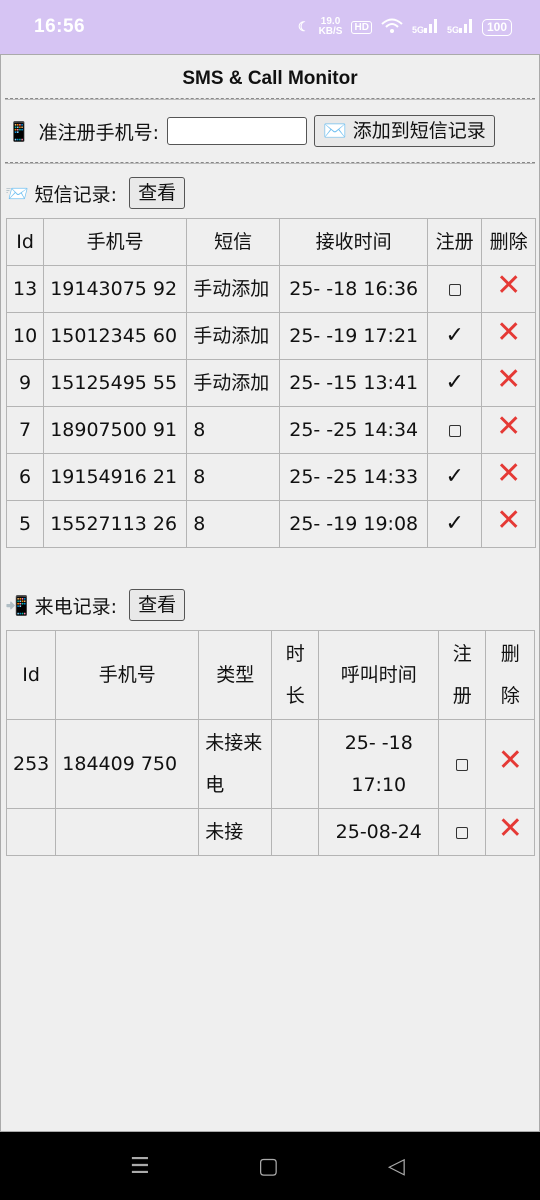 This screenshot has width=540, height=1200. What do you see at coordinates (31, 764) in the screenshot?
I see `id-cell: 253` at bounding box center [31, 764].